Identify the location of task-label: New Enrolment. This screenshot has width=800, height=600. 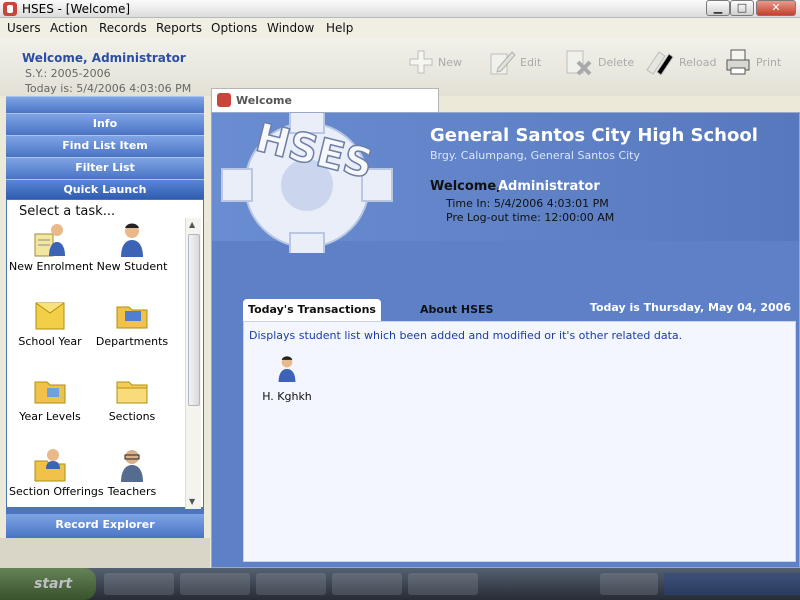
(51, 266).